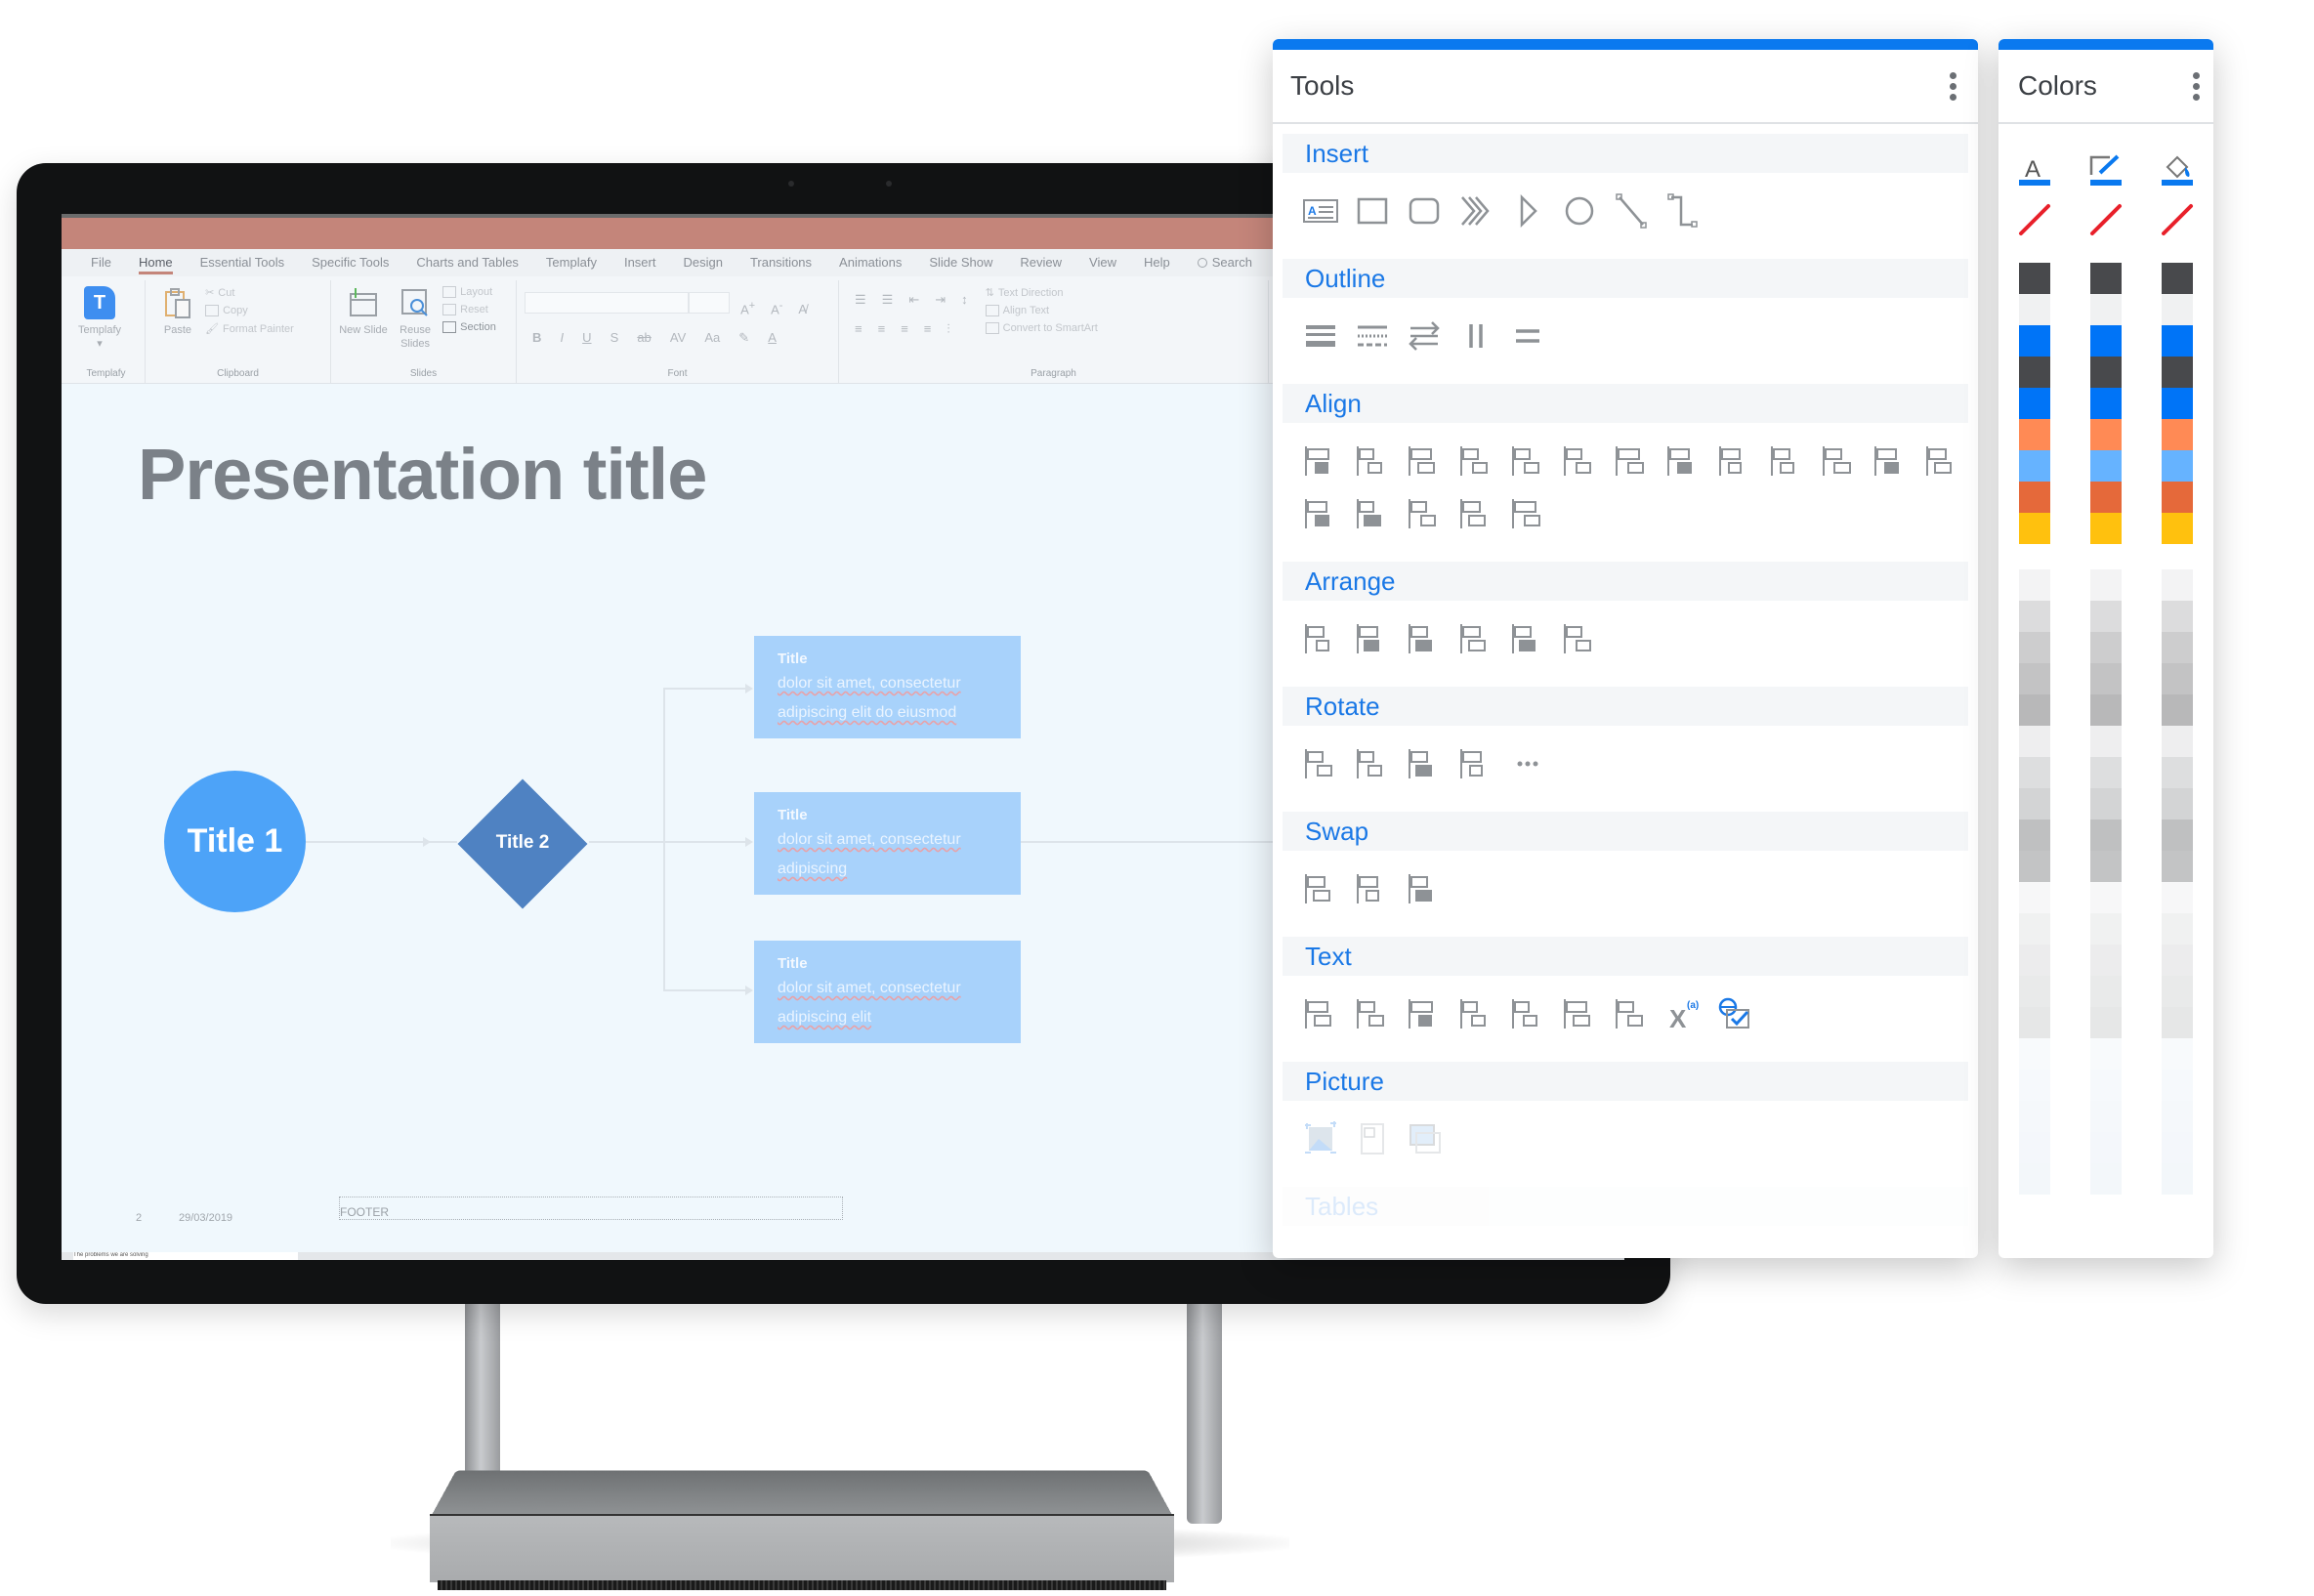 This screenshot has height=1596, width=2314. Describe the element at coordinates (1475, 461) in the screenshot. I see `align-center-icon` at that location.